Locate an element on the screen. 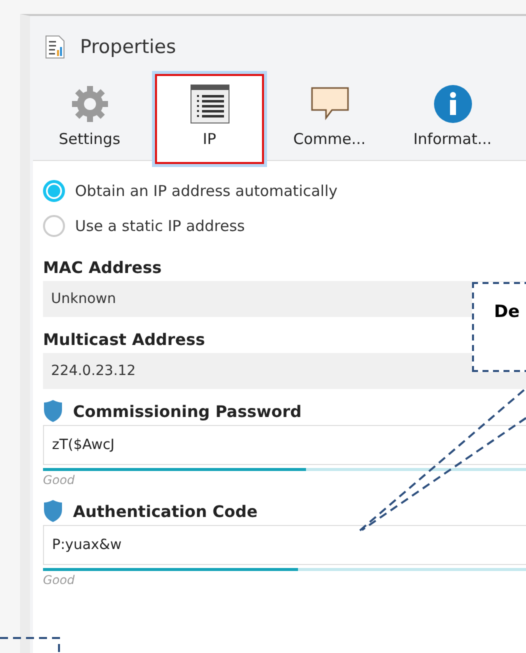 The image size is (526, 653). tab: IP is located at coordinates (209, 119).